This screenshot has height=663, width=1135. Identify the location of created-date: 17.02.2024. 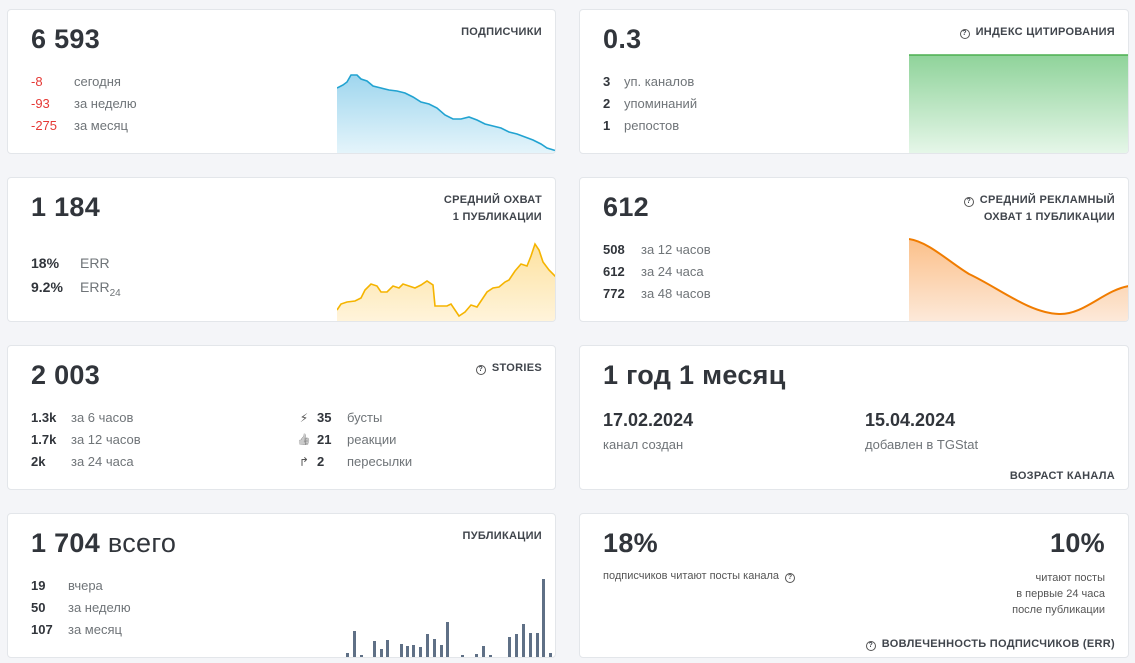
(648, 420).